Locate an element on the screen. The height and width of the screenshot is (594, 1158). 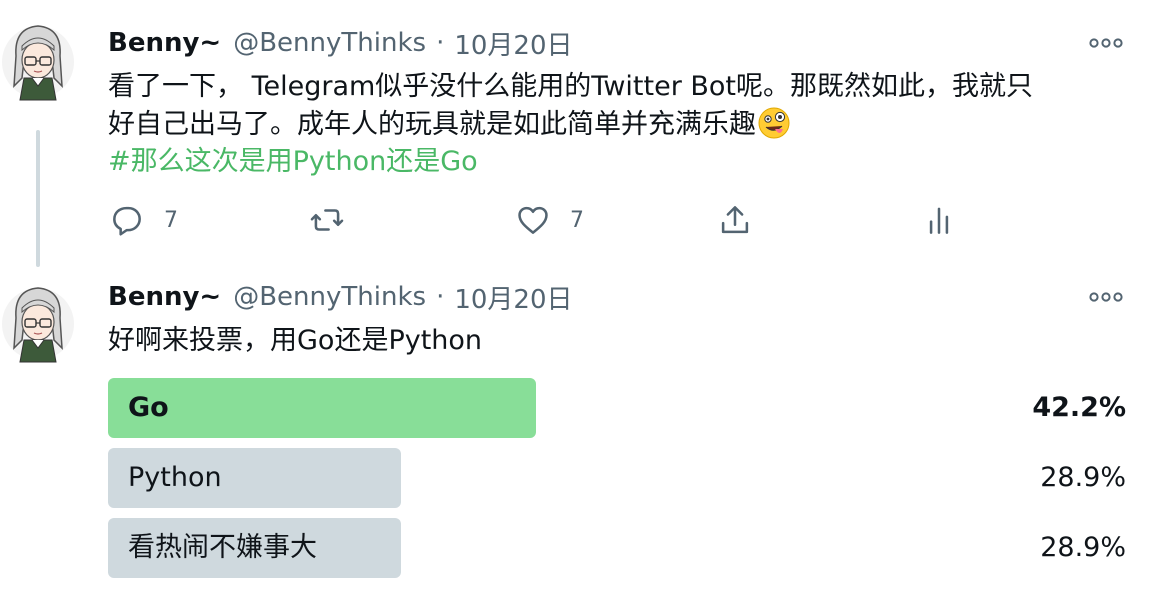
reply-icon is located at coordinates (127, 221).